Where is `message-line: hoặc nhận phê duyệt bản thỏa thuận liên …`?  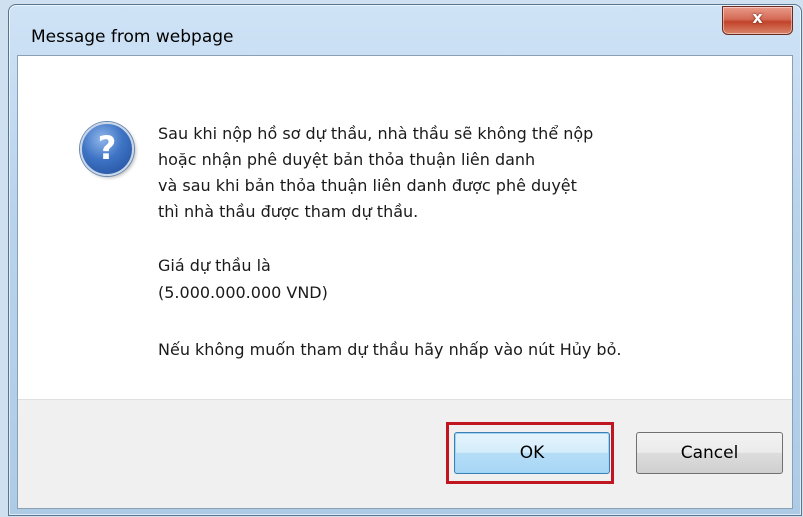
message-line: hoặc nhận phê duyệt bản thỏa thuận liên … is located at coordinates (347, 159).